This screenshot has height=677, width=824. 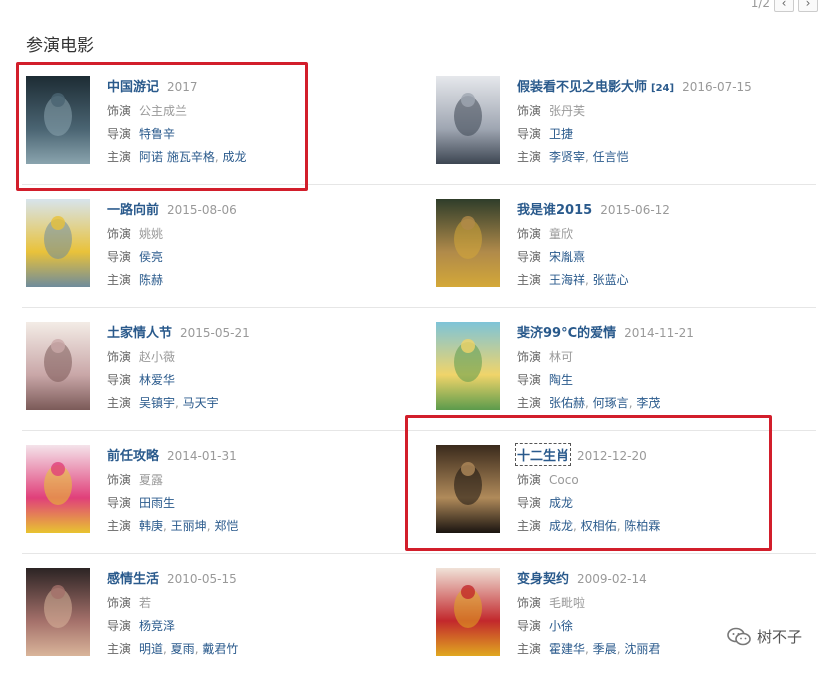 What do you see at coordinates (667, 211) in the screenshot?
I see `movie-title-line: 我是谁2015 2015-06-12` at bounding box center [667, 211].